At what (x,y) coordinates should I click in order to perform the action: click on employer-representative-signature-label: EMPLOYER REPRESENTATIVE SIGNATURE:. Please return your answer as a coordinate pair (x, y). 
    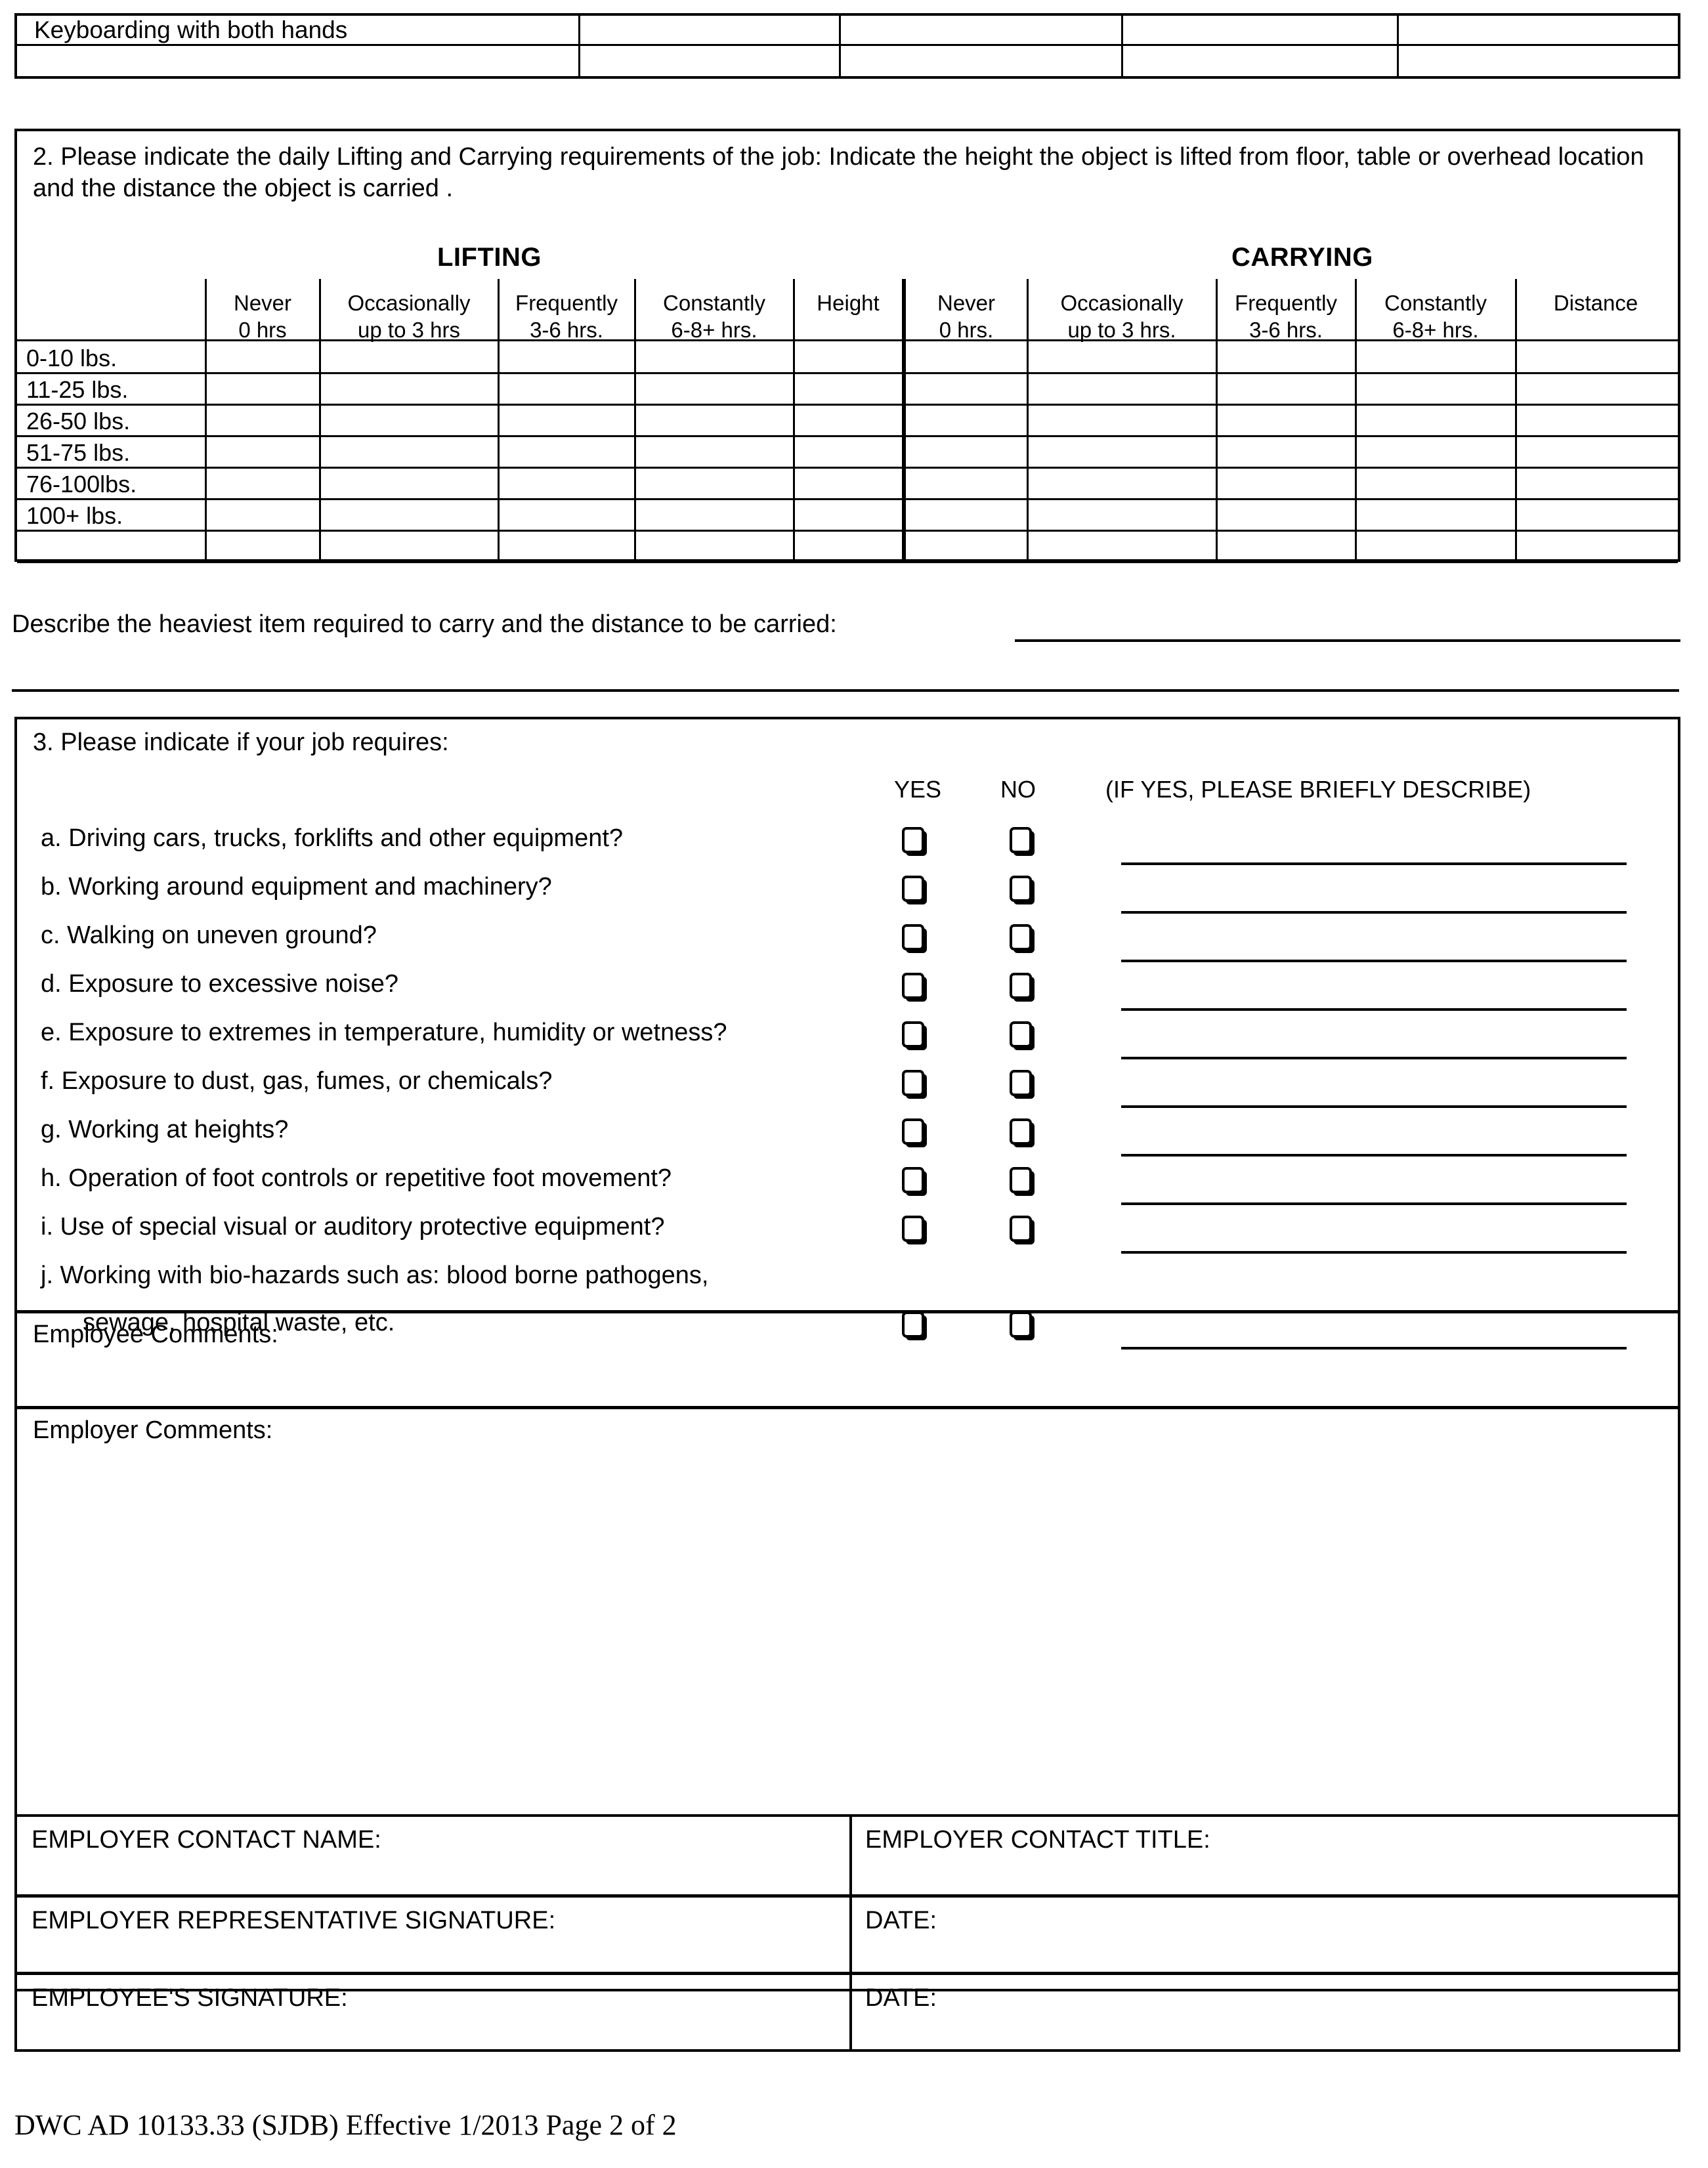
    Looking at the image, I should click on (294, 1920).